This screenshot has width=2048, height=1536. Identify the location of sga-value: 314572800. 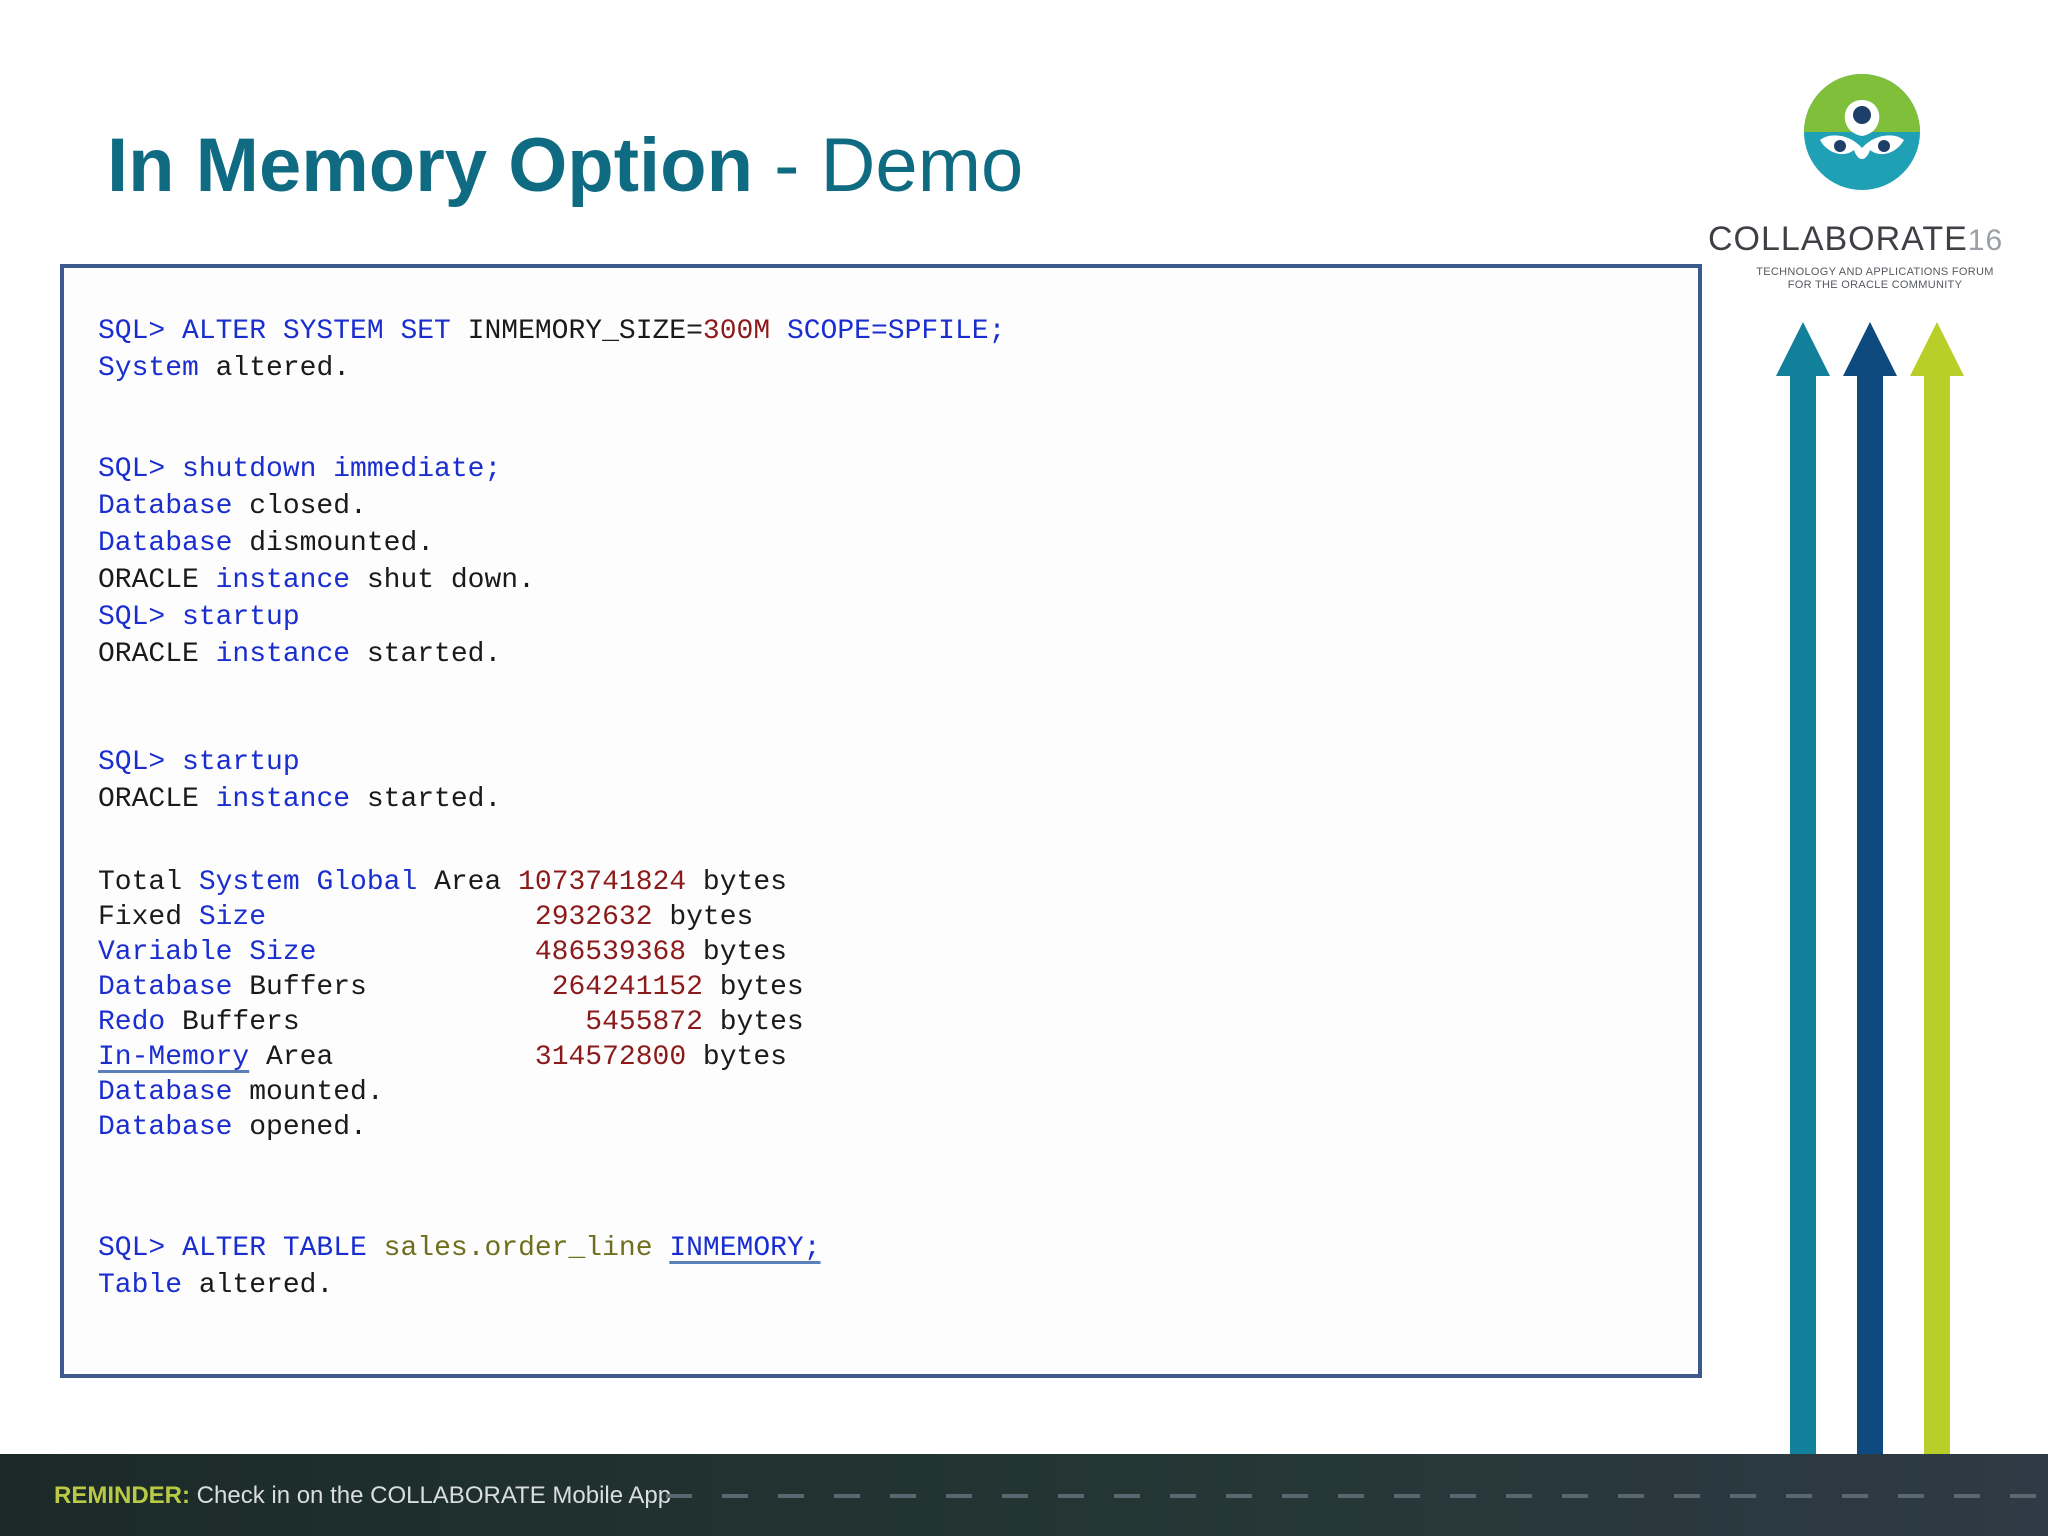
(610, 1057).